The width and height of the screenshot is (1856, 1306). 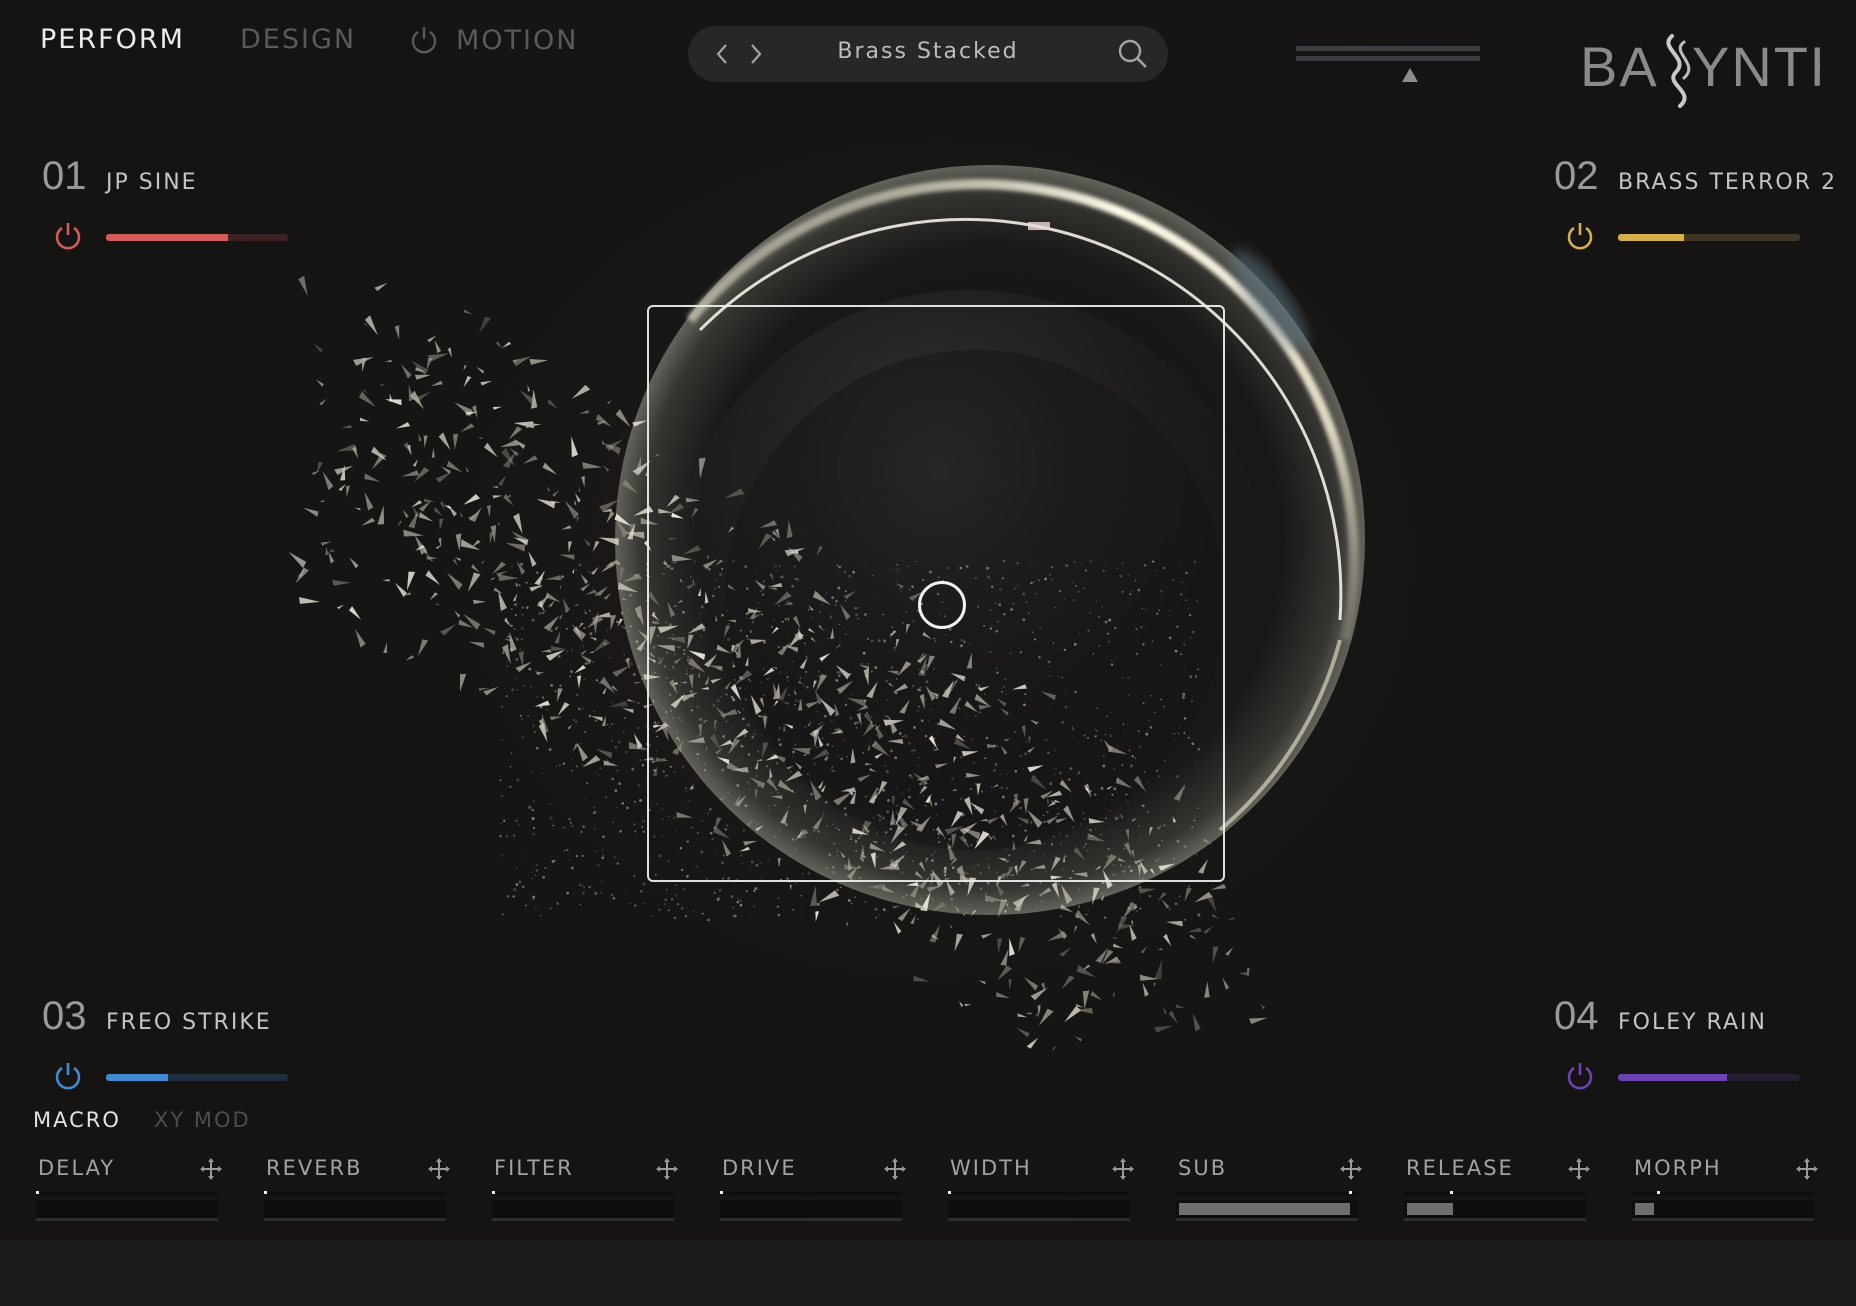 I want to click on tab-xy-mod: XY MOD, so click(x=202, y=1120).